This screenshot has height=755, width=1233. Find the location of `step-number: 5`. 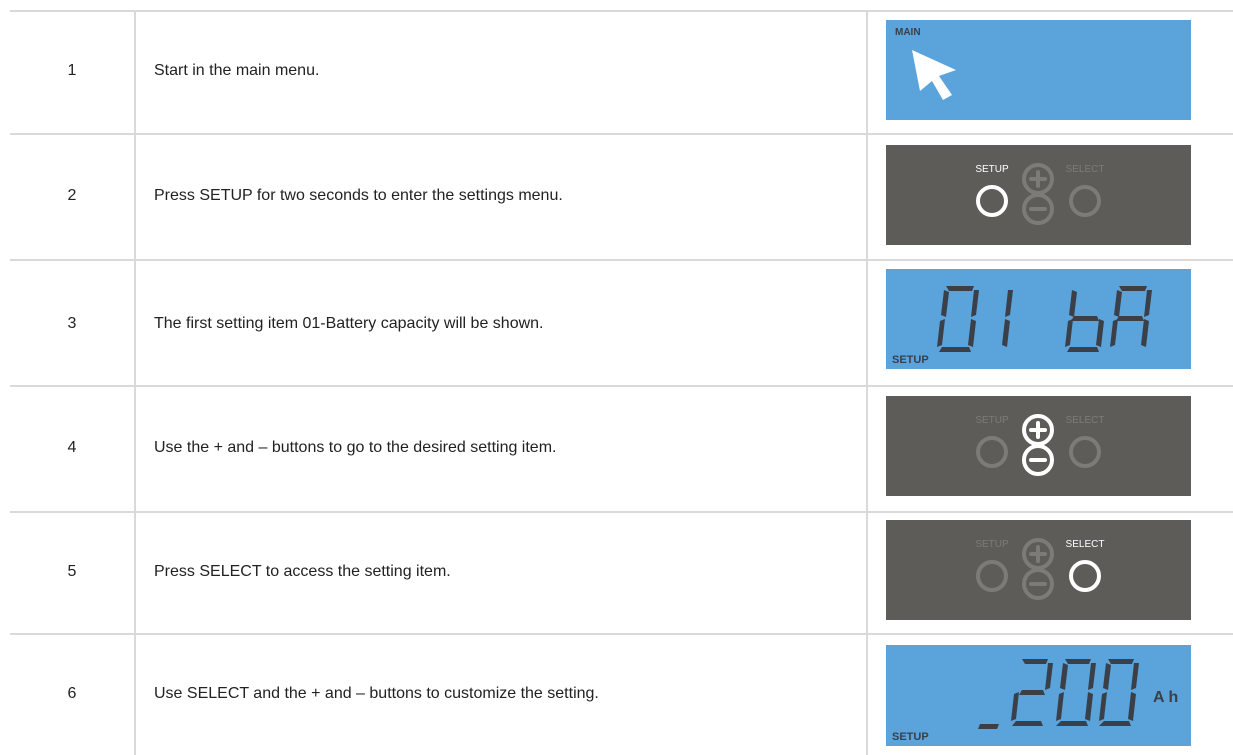

step-number: 5 is located at coordinates (72, 571).